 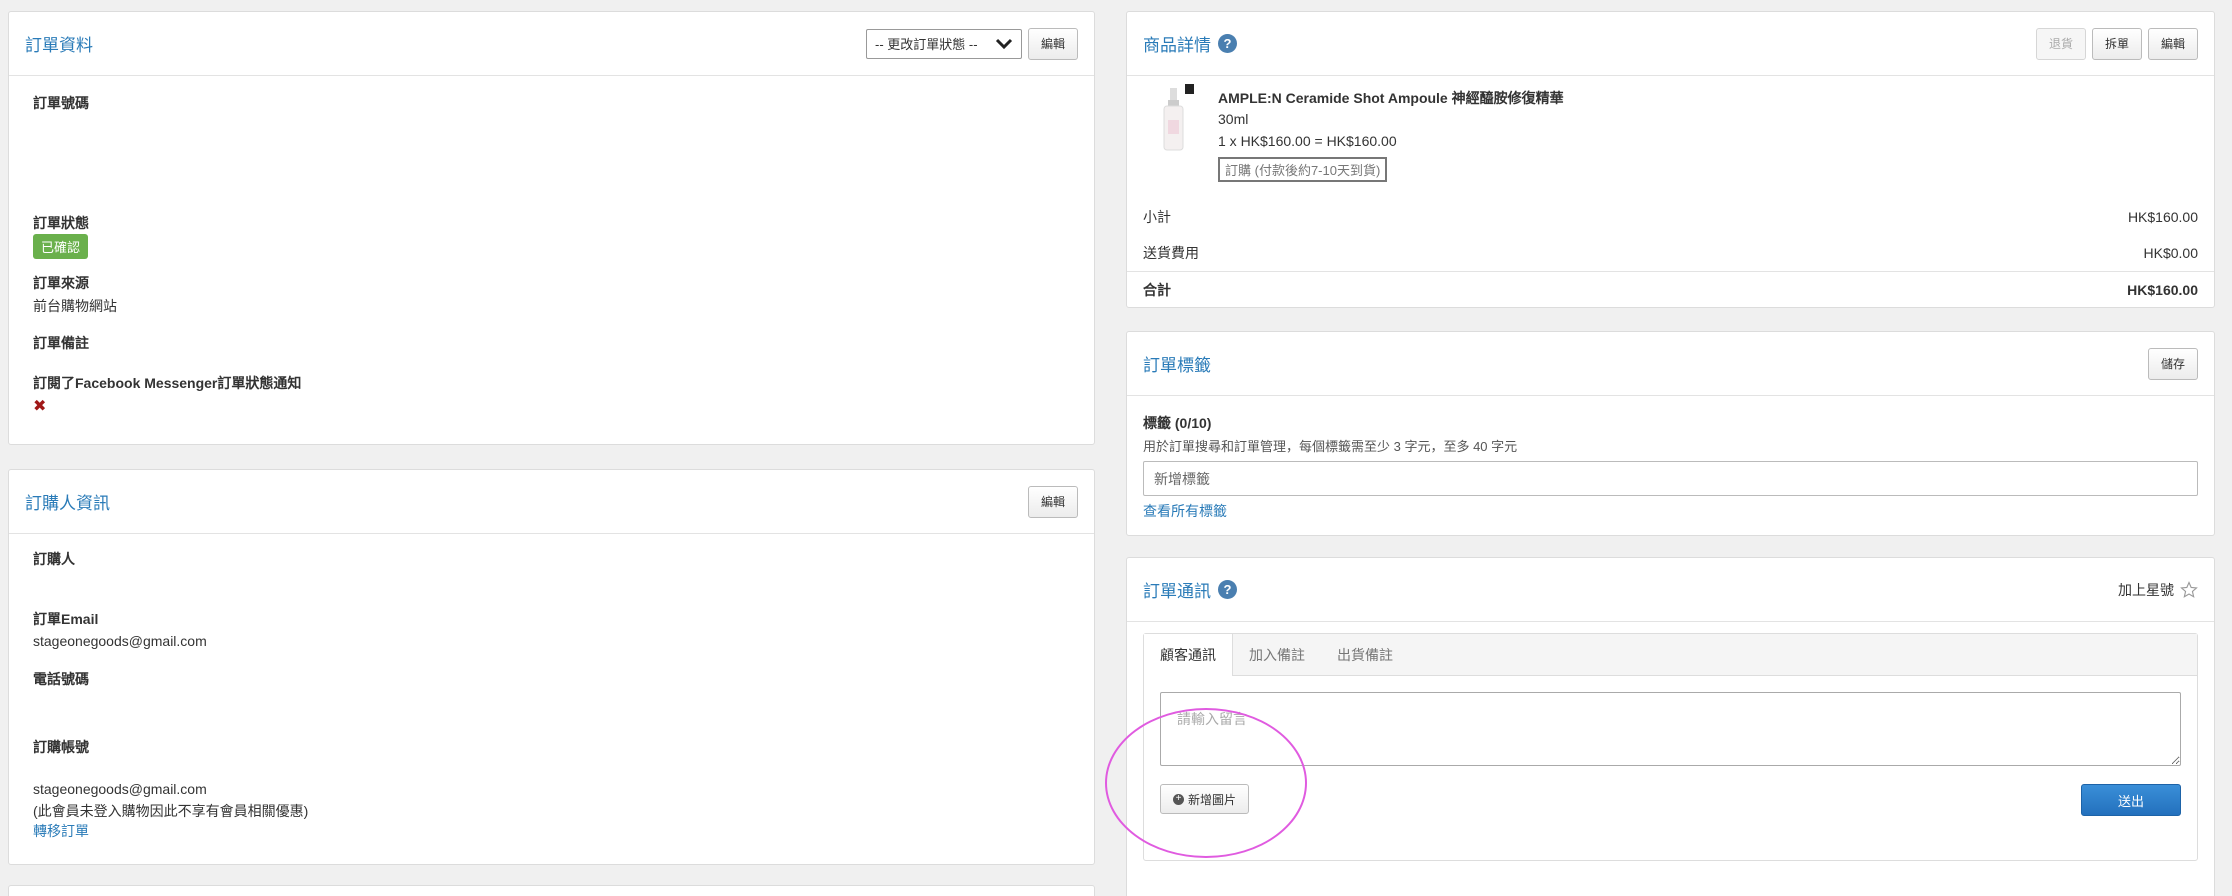 I want to click on account-label: 訂購帳號, so click(x=61, y=747).